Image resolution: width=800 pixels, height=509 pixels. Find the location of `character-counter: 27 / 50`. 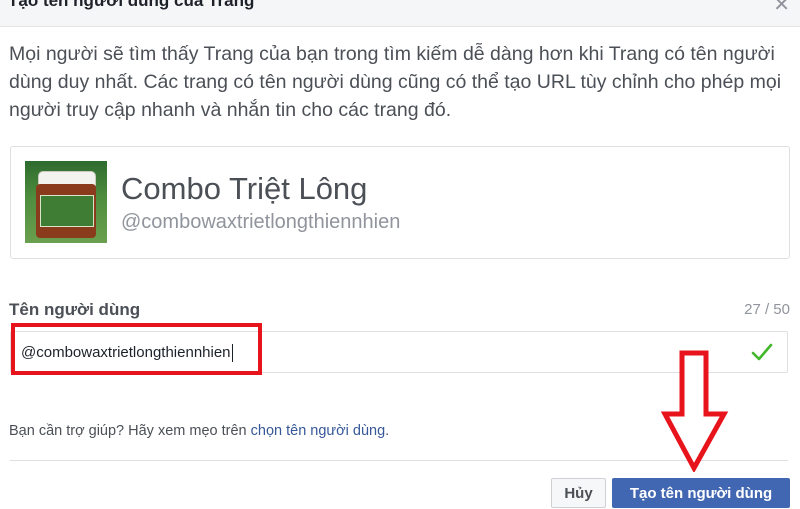

character-counter: 27 / 50 is located at coordinates (767, 309).